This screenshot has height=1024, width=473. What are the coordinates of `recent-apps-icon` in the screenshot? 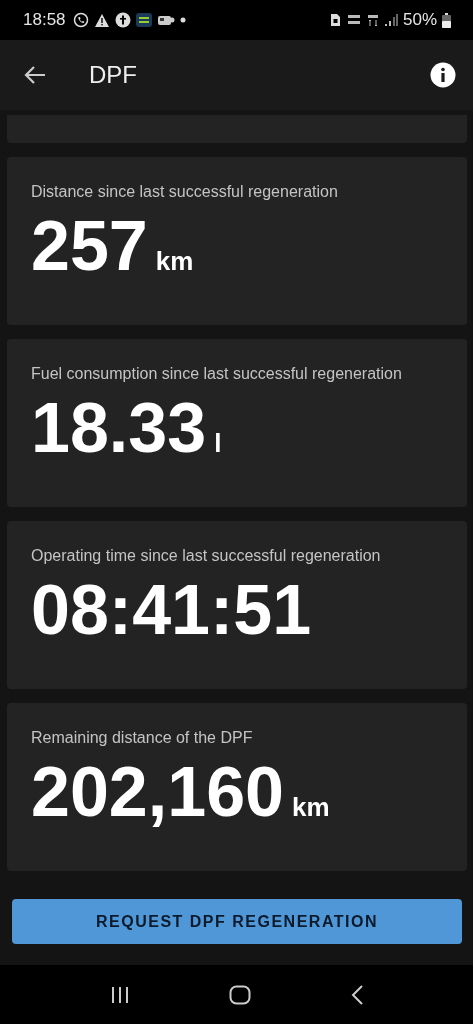 It's located at (119, 994).